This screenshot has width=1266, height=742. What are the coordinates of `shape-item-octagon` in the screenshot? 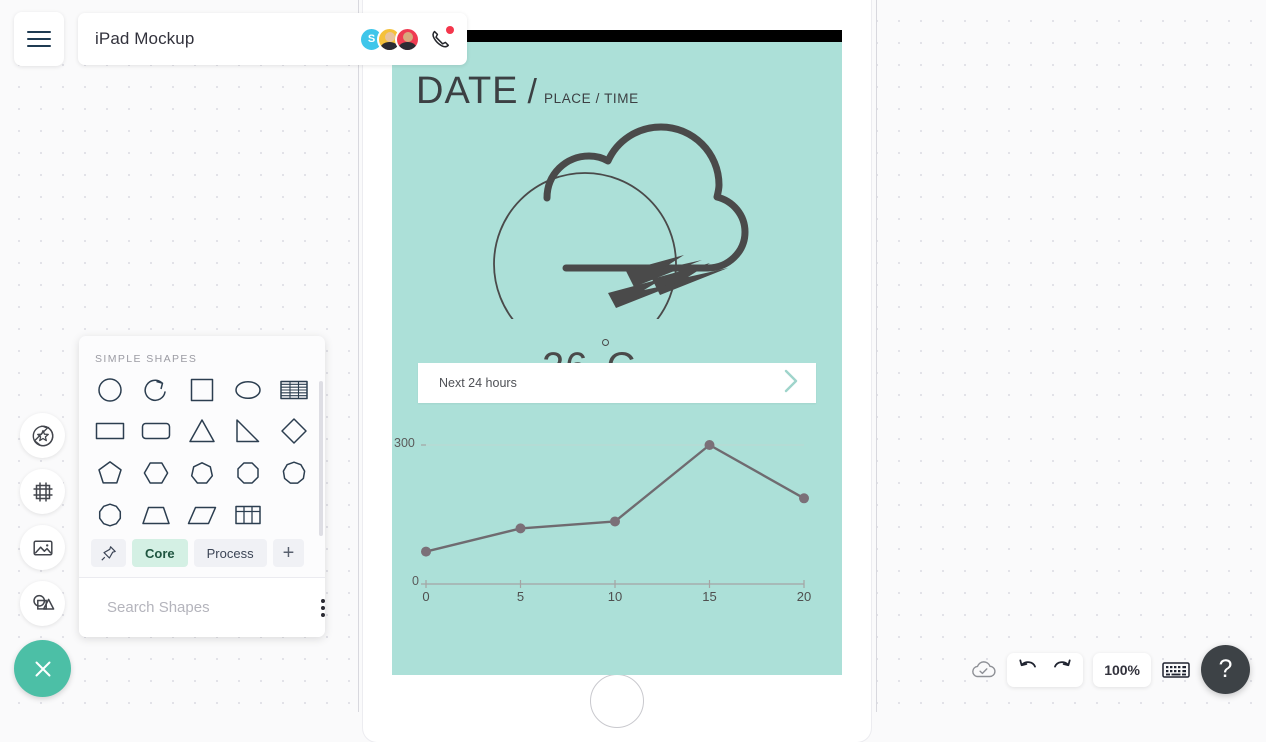 It's located at (248, 473).